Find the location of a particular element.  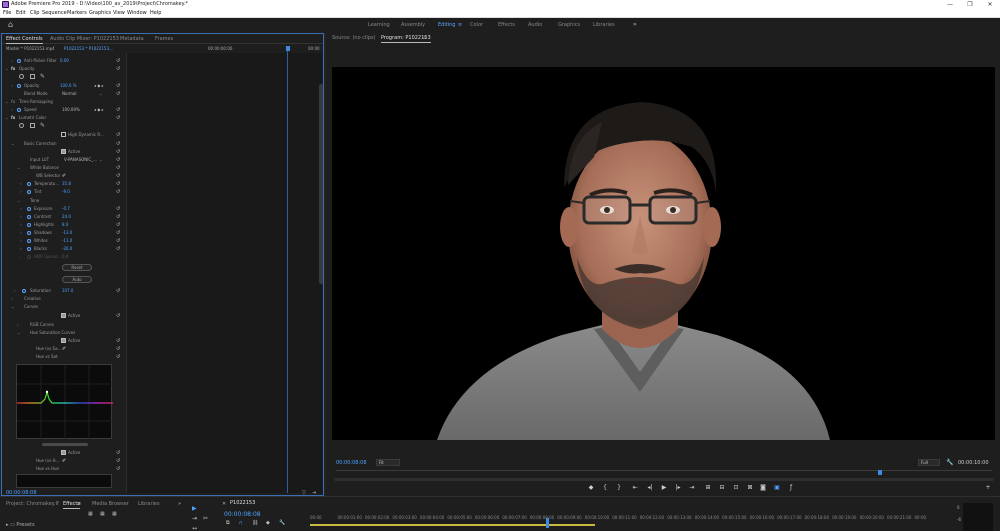

menu-clip: Clip is located at coordinates (34, 13).